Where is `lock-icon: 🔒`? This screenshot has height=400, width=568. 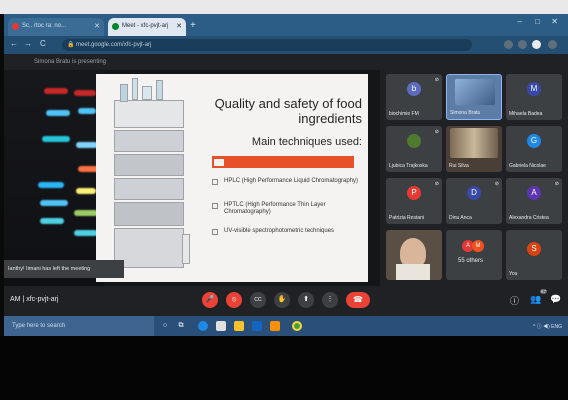 lock-icon: 🔒 is located at coordinates (71, 45).